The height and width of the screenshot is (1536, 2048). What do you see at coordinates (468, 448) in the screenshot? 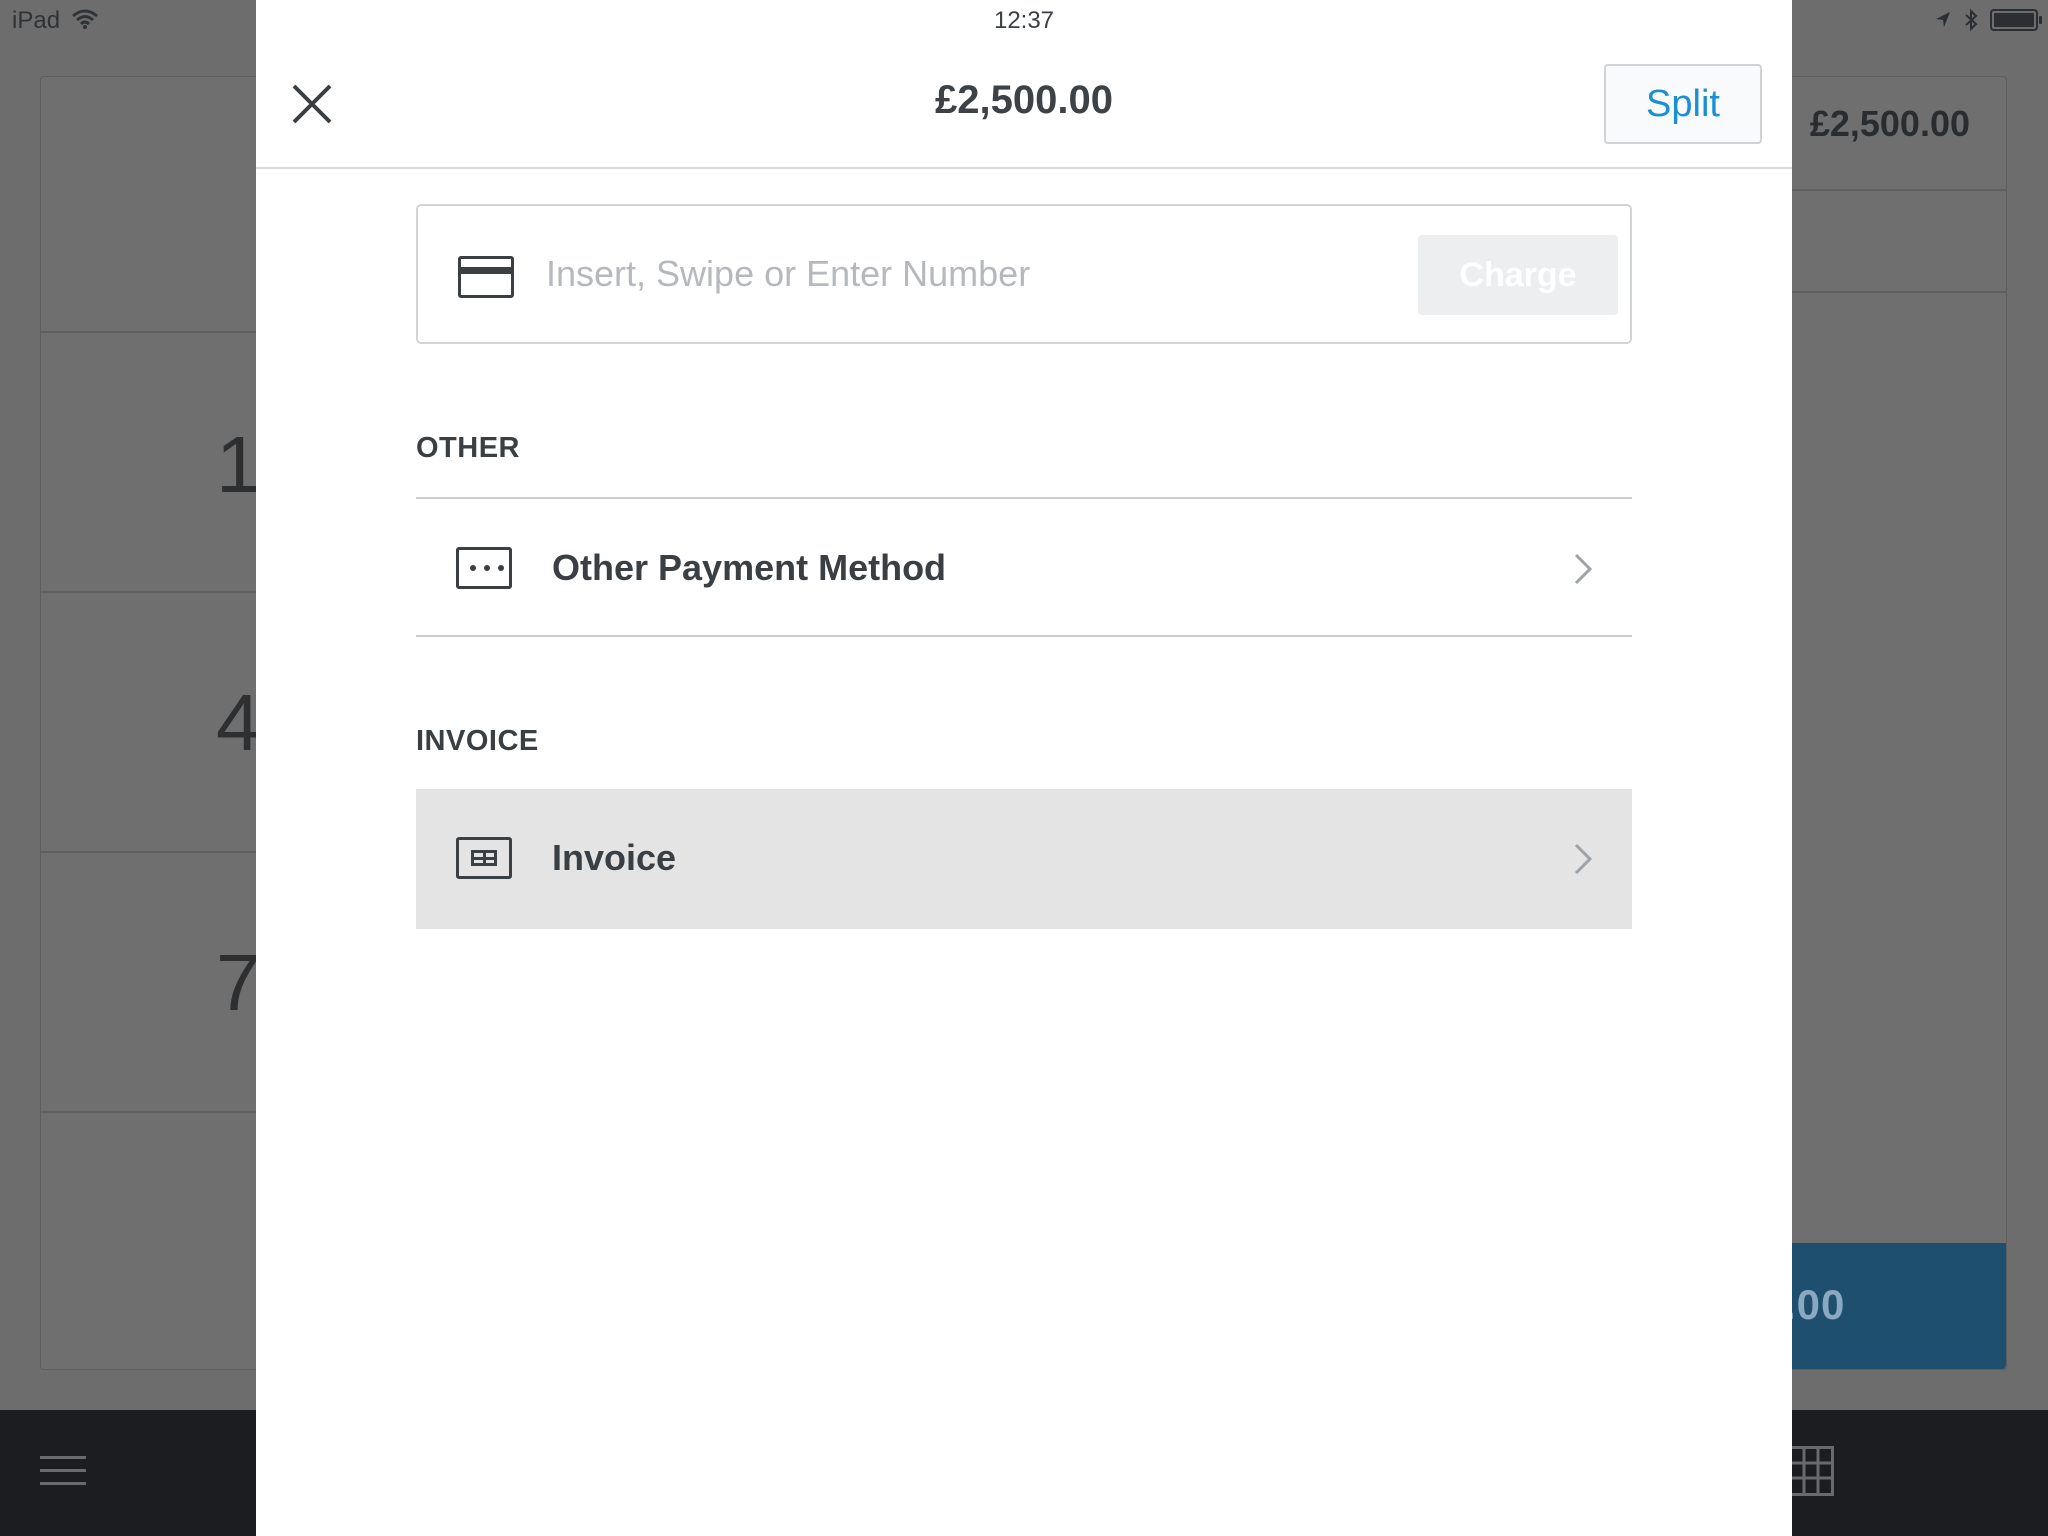
I see `section-header-other: OTHER` at bounding box center [468, 448].